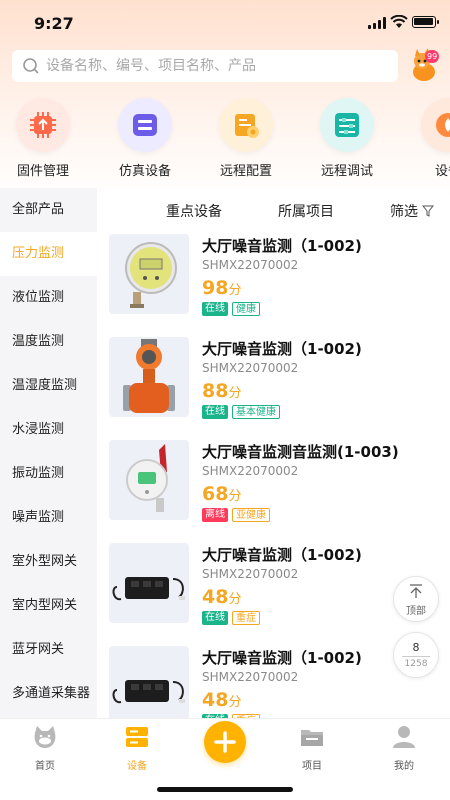 The width and height of the screenshot is (450, 800). Describe the element at coordinates (215, 391) in the screenshot. I see `score-value: 88` at that location.